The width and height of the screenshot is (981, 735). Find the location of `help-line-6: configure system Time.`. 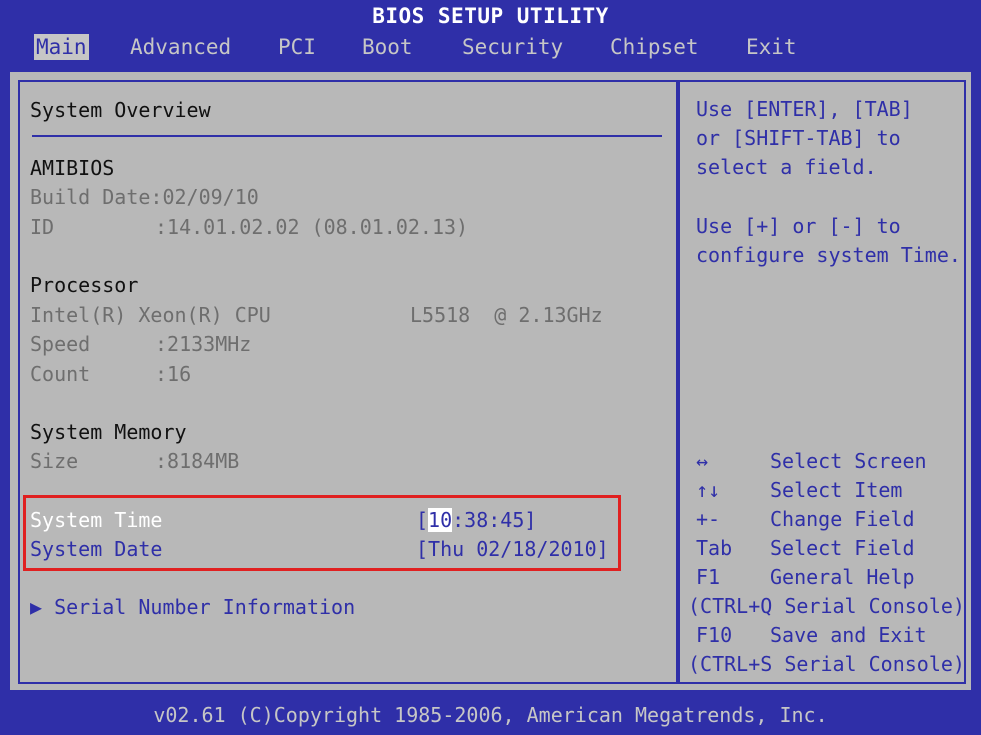

help-line-6: configure system Time. is located at coordinates (828, 255).